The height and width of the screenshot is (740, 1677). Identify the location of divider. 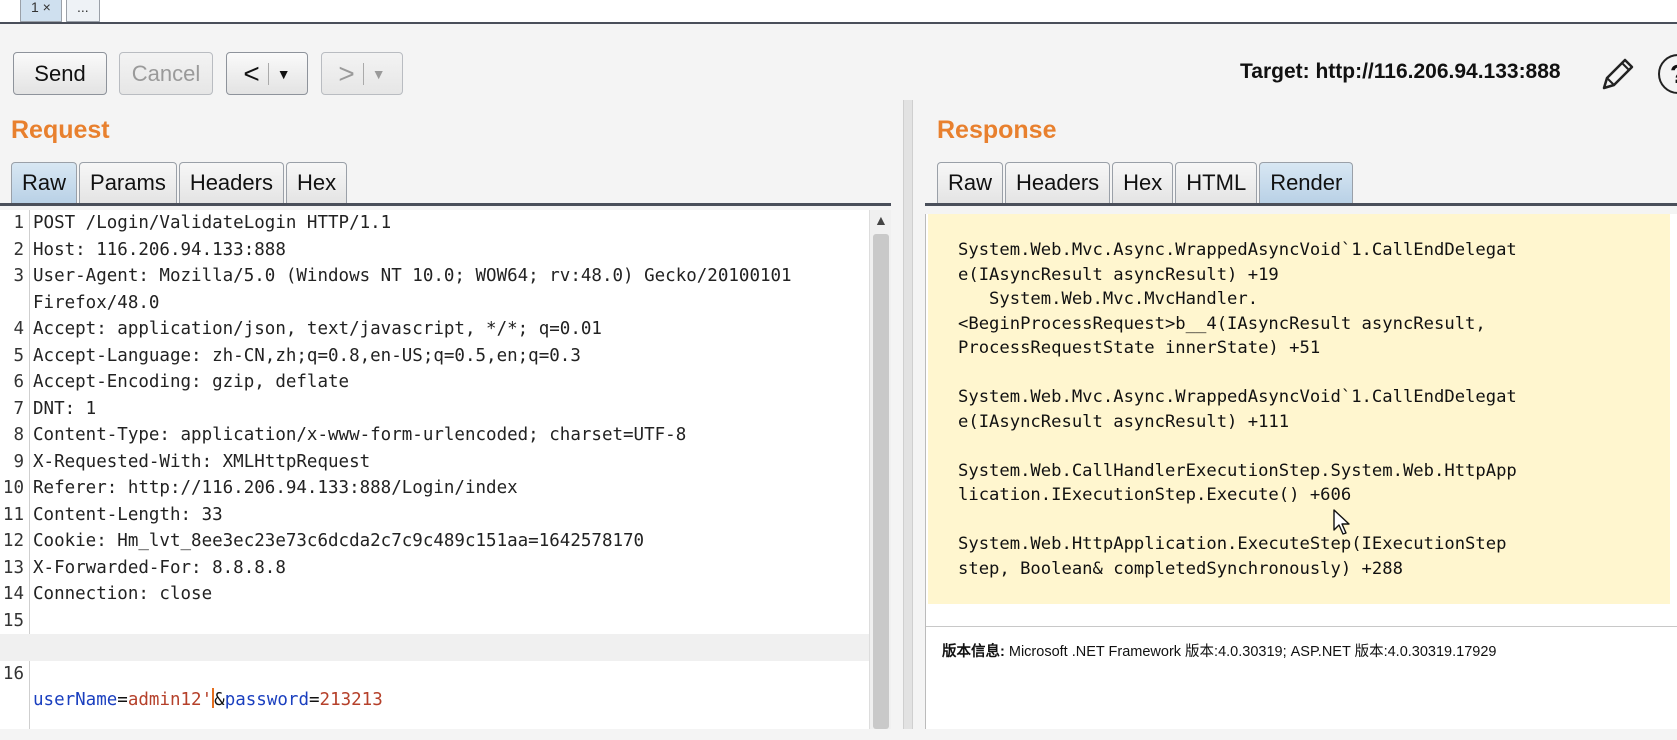
(1301, 626).